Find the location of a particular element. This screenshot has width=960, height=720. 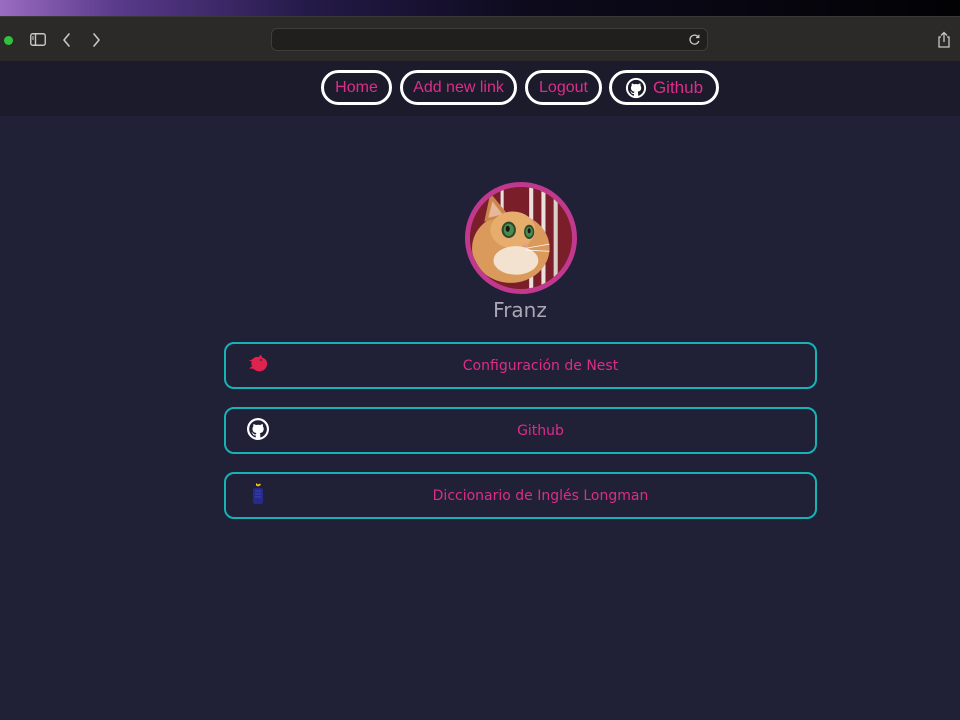

home-button: Home is located at coordinates (356, 87).